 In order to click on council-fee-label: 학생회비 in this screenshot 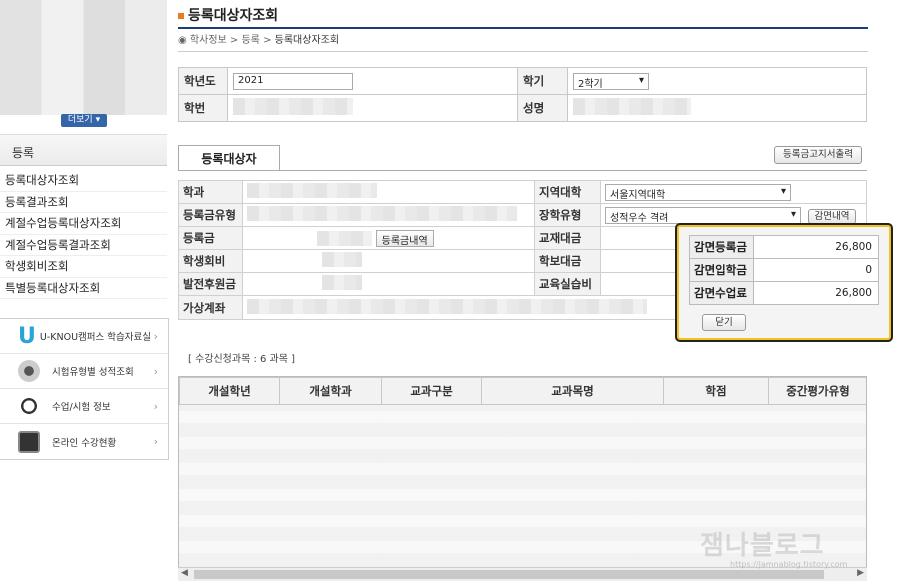, I will do `click(210, 261)`.